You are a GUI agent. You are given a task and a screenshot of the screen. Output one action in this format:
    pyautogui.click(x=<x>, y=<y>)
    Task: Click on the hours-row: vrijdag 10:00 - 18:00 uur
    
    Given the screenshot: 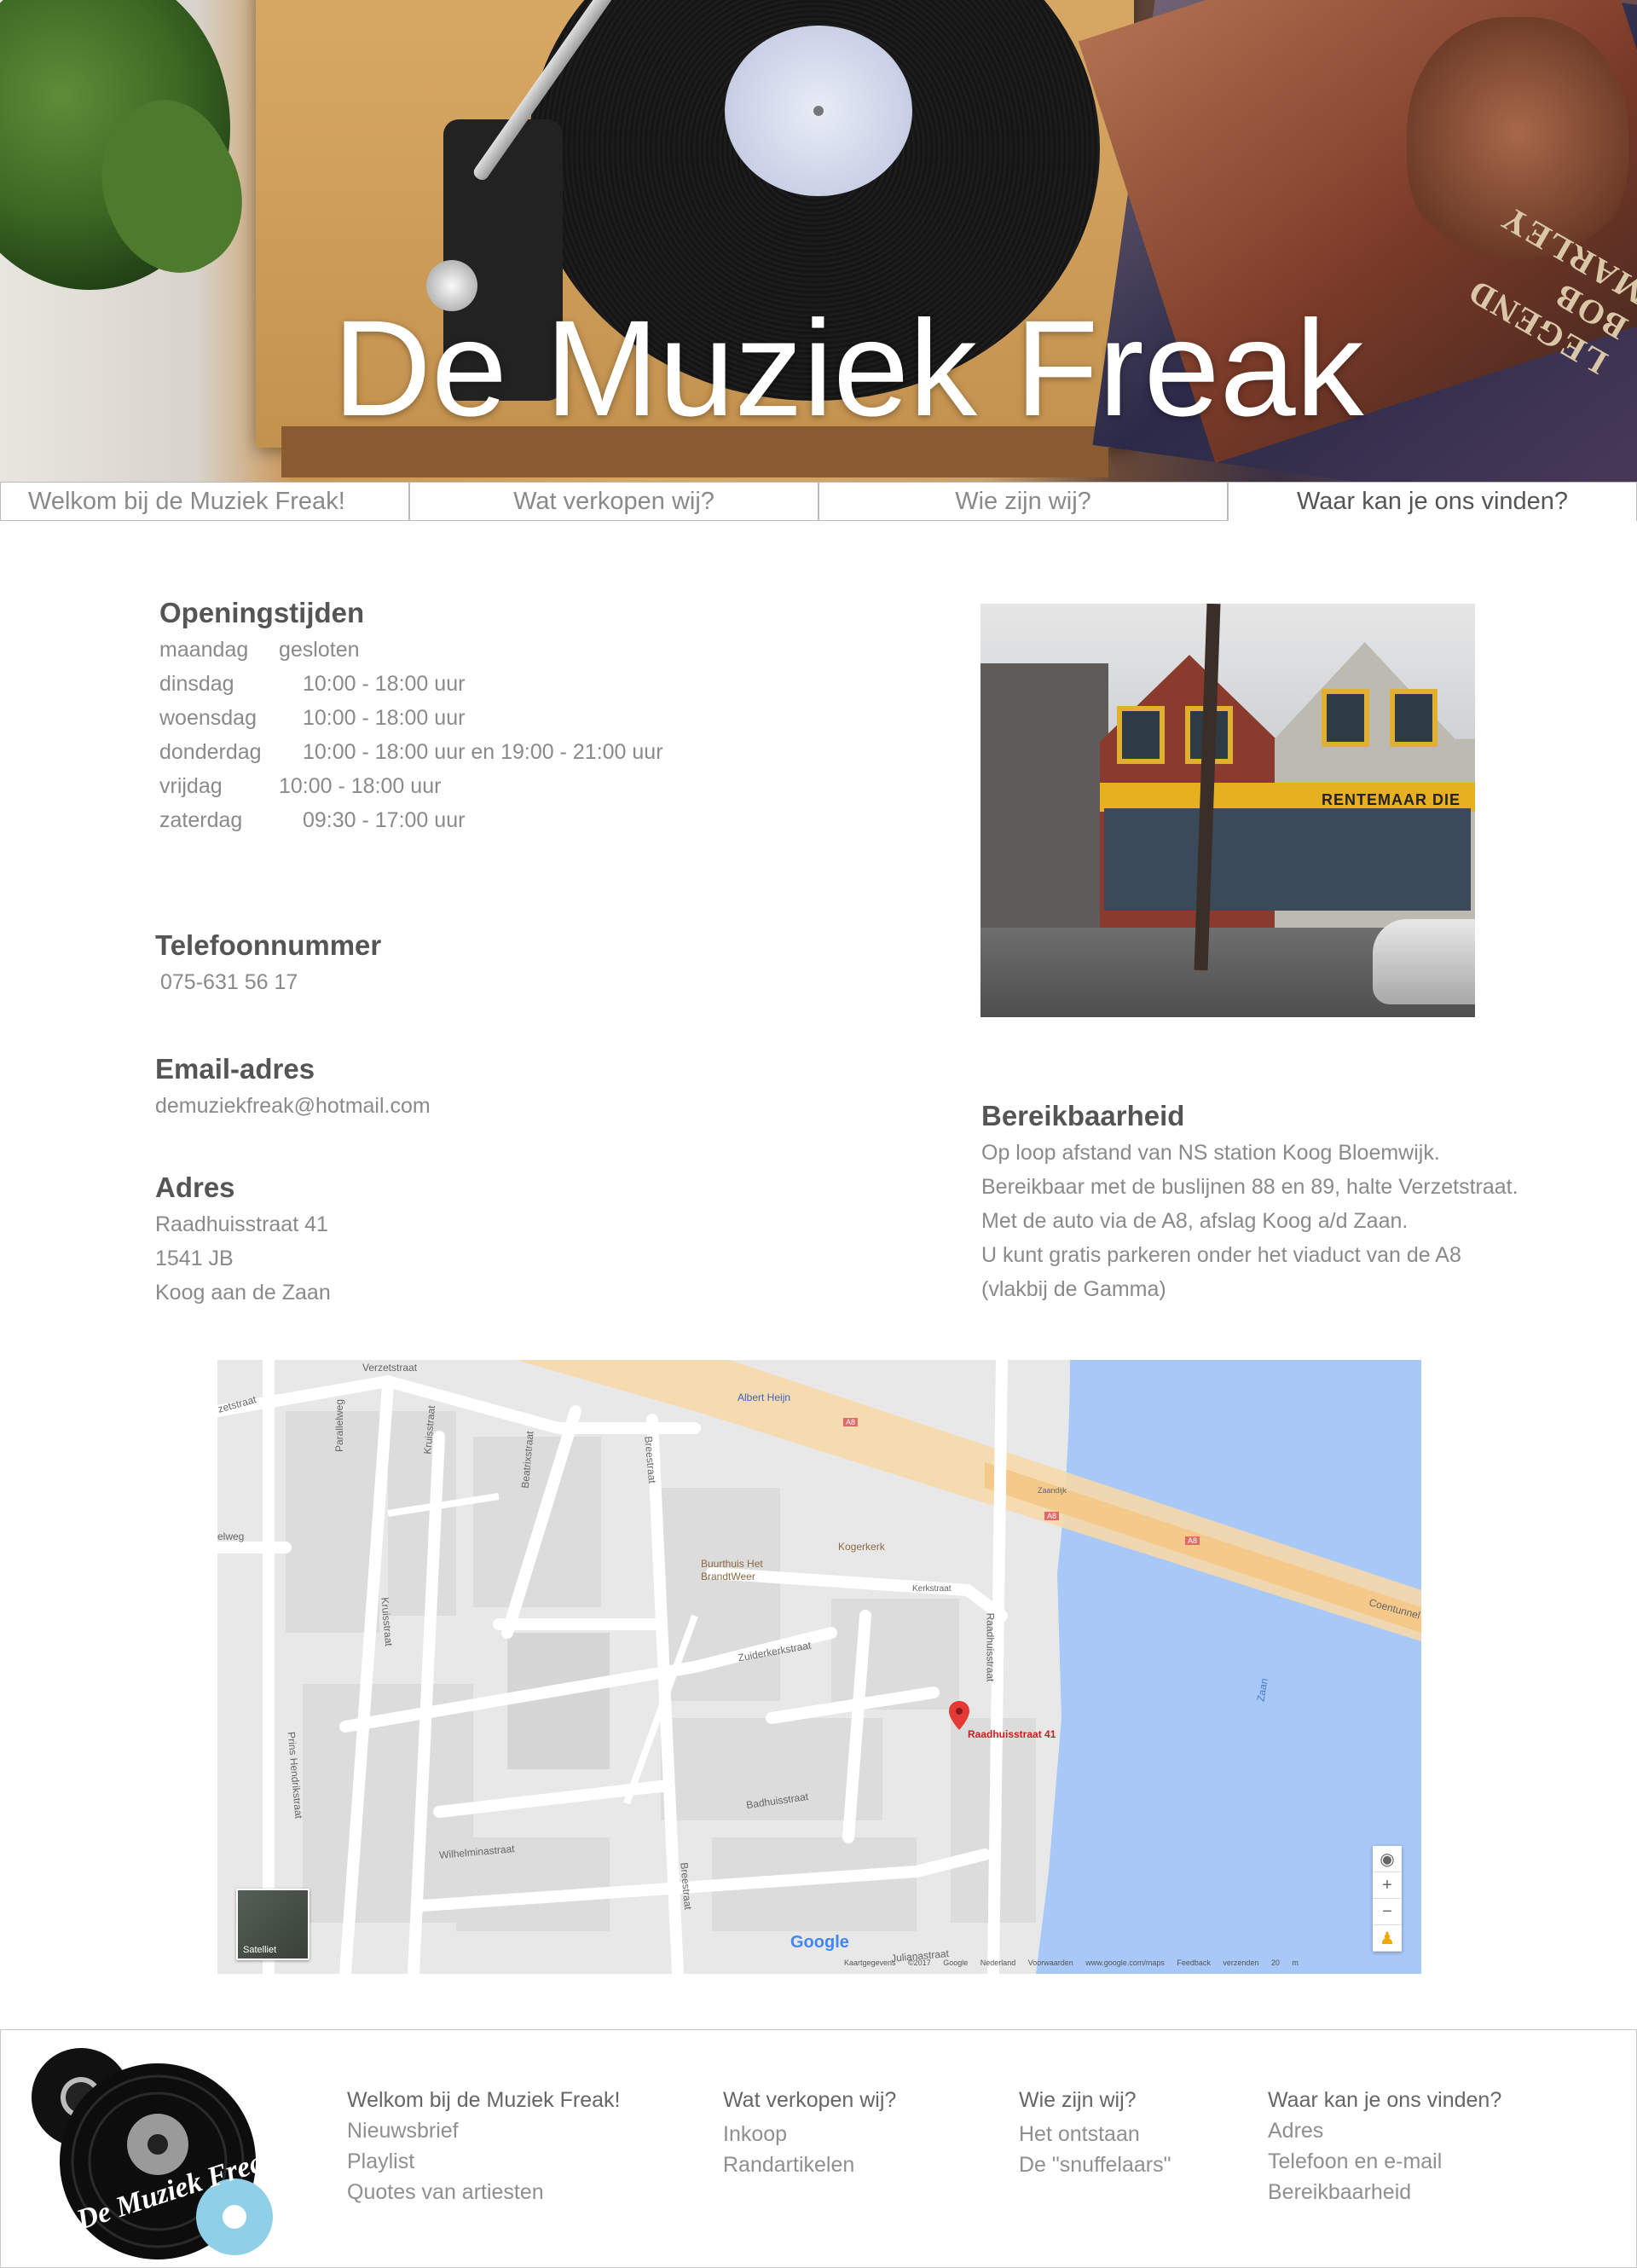 What is the action you would take?
    pyautogui.click(x=457, y=786)
    